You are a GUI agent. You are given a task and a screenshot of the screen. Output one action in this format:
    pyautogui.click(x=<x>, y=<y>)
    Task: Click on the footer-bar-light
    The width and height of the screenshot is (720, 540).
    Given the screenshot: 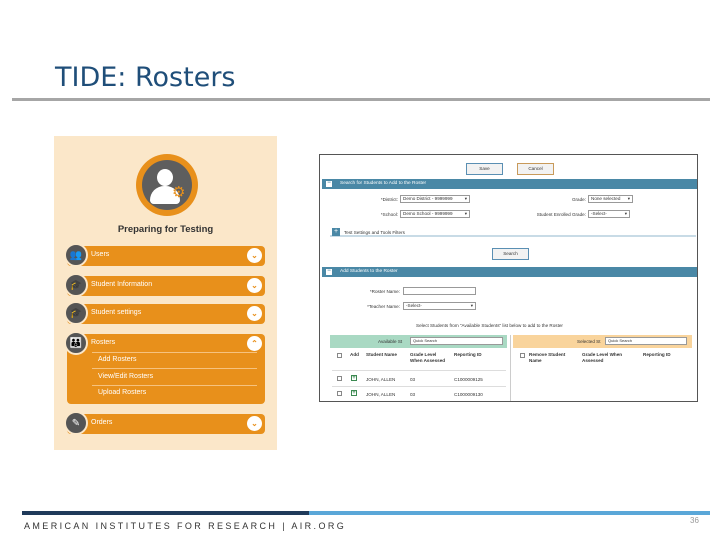 What is the action you would take?
    pyautogui.click(x=509, y=513)
    